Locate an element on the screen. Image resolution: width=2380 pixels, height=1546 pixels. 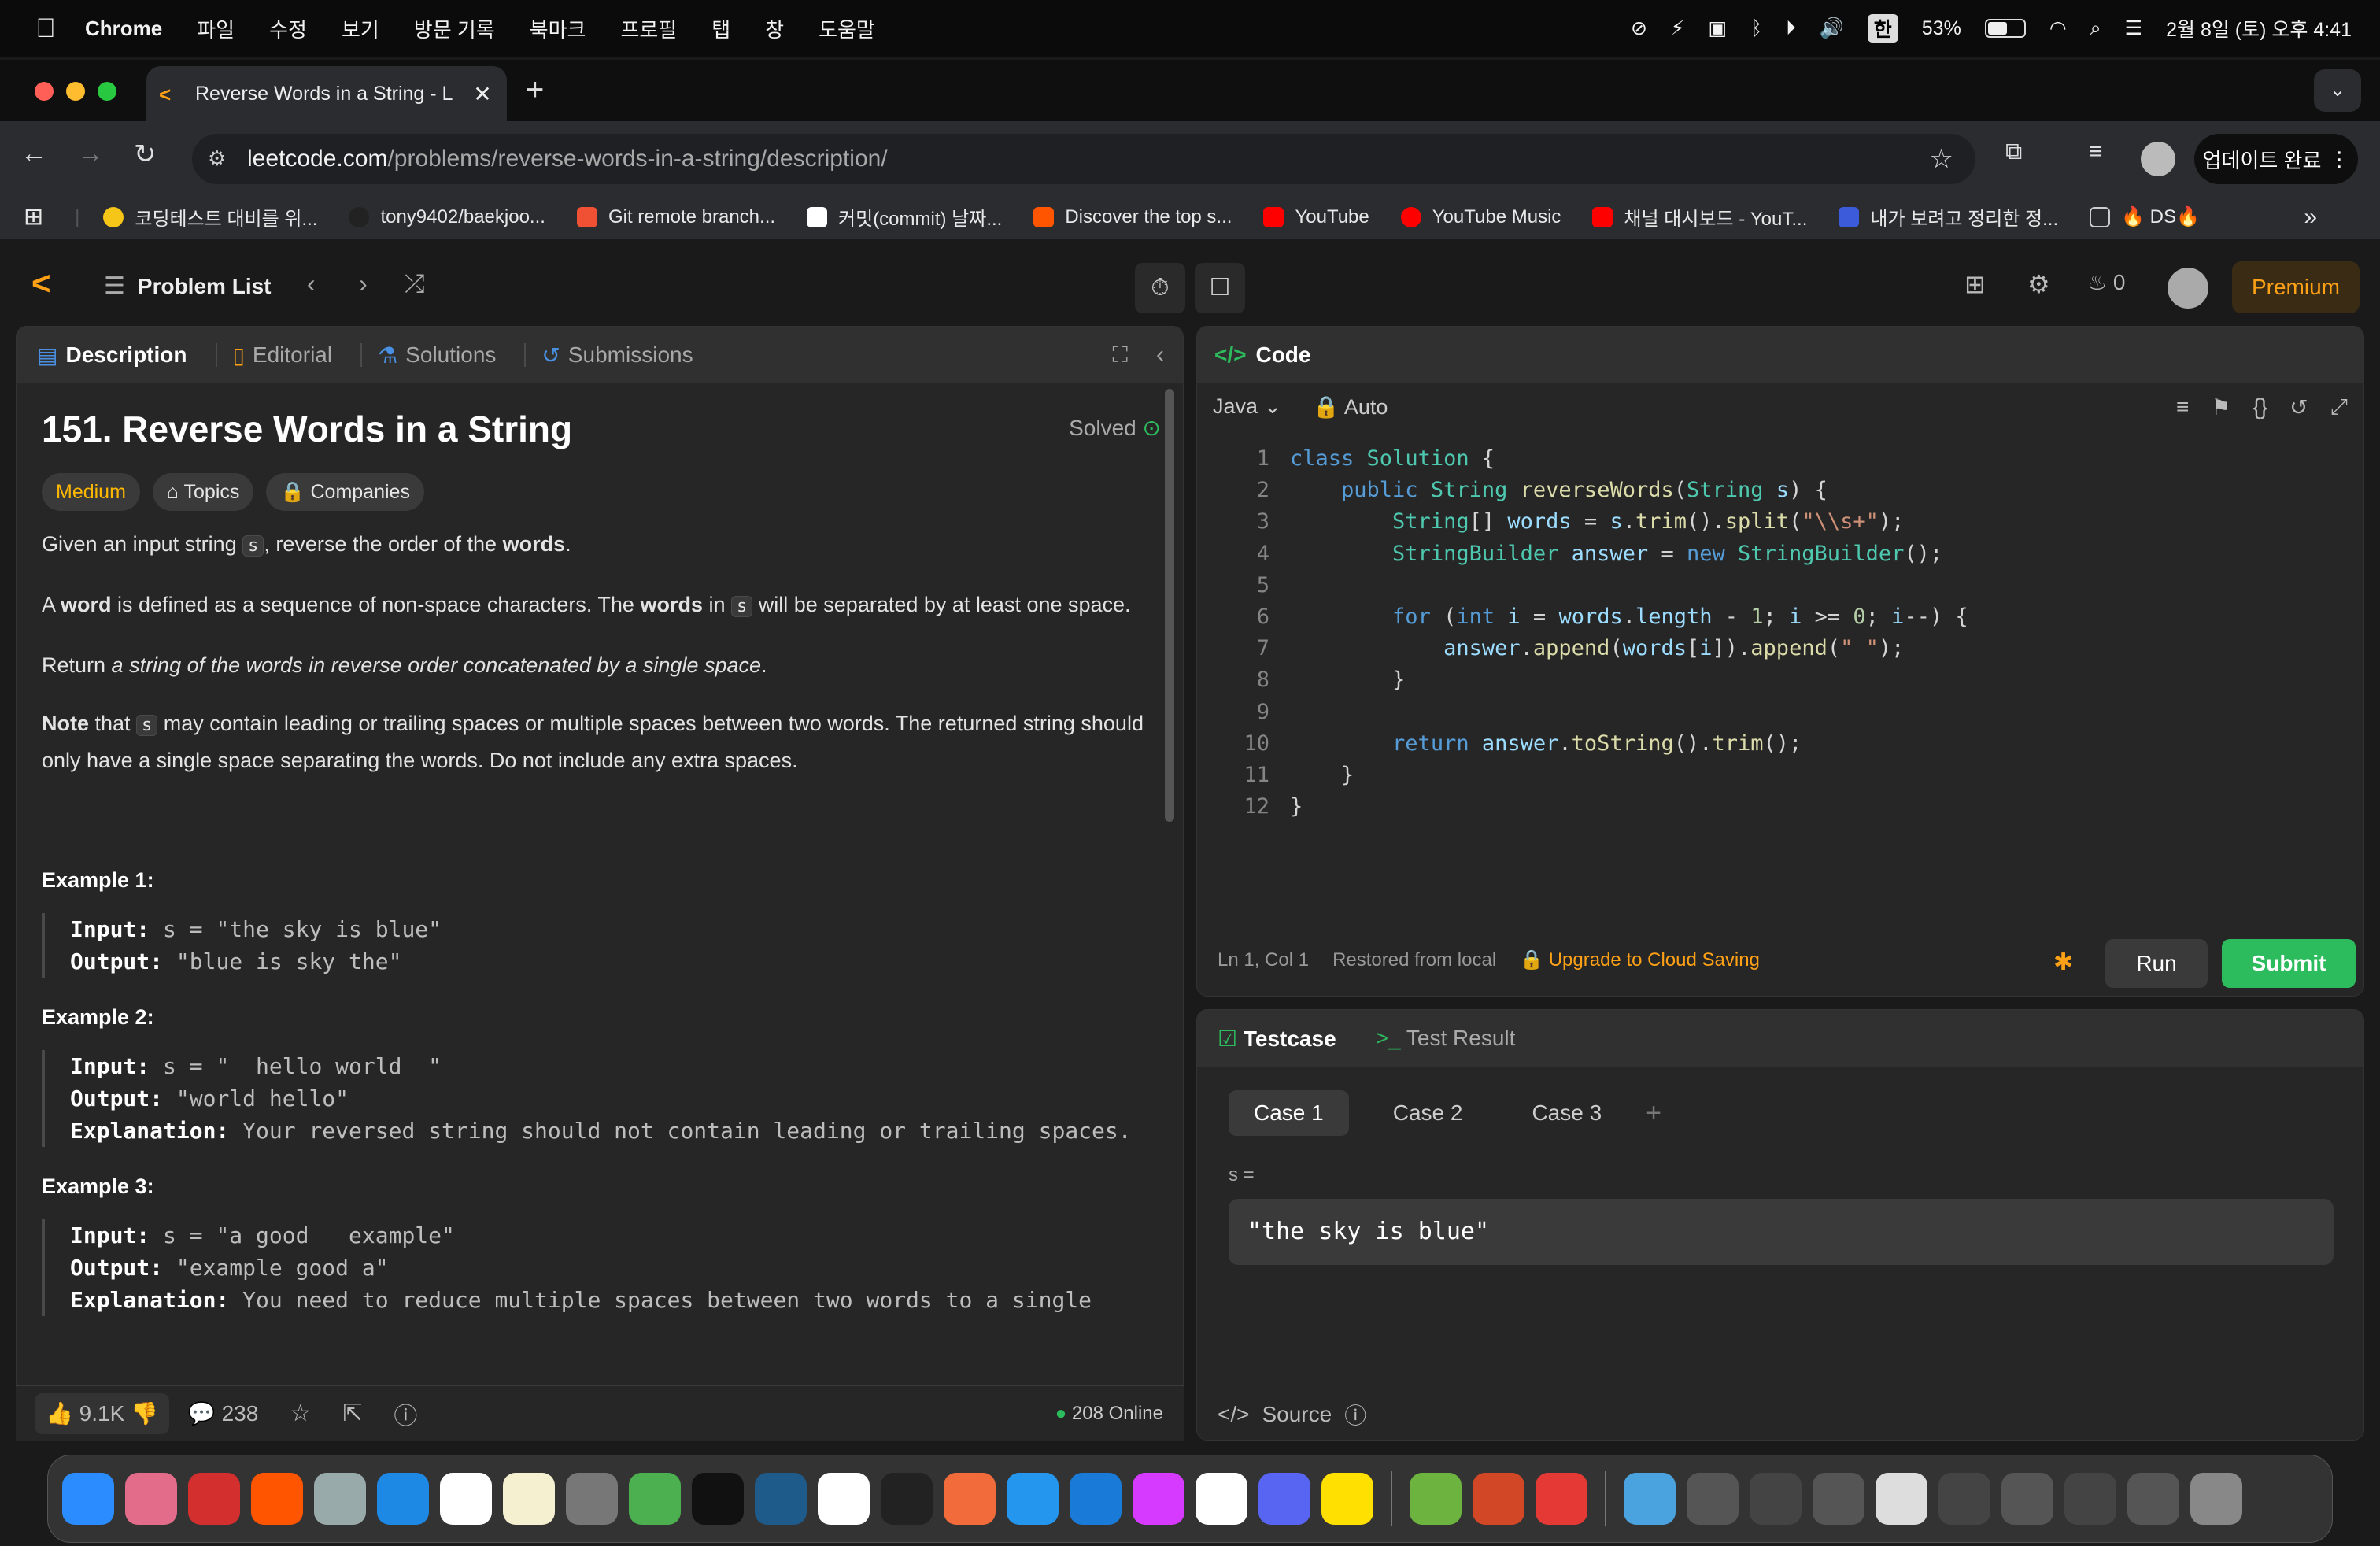
user-avatar is located at coordinates (2188, 288).